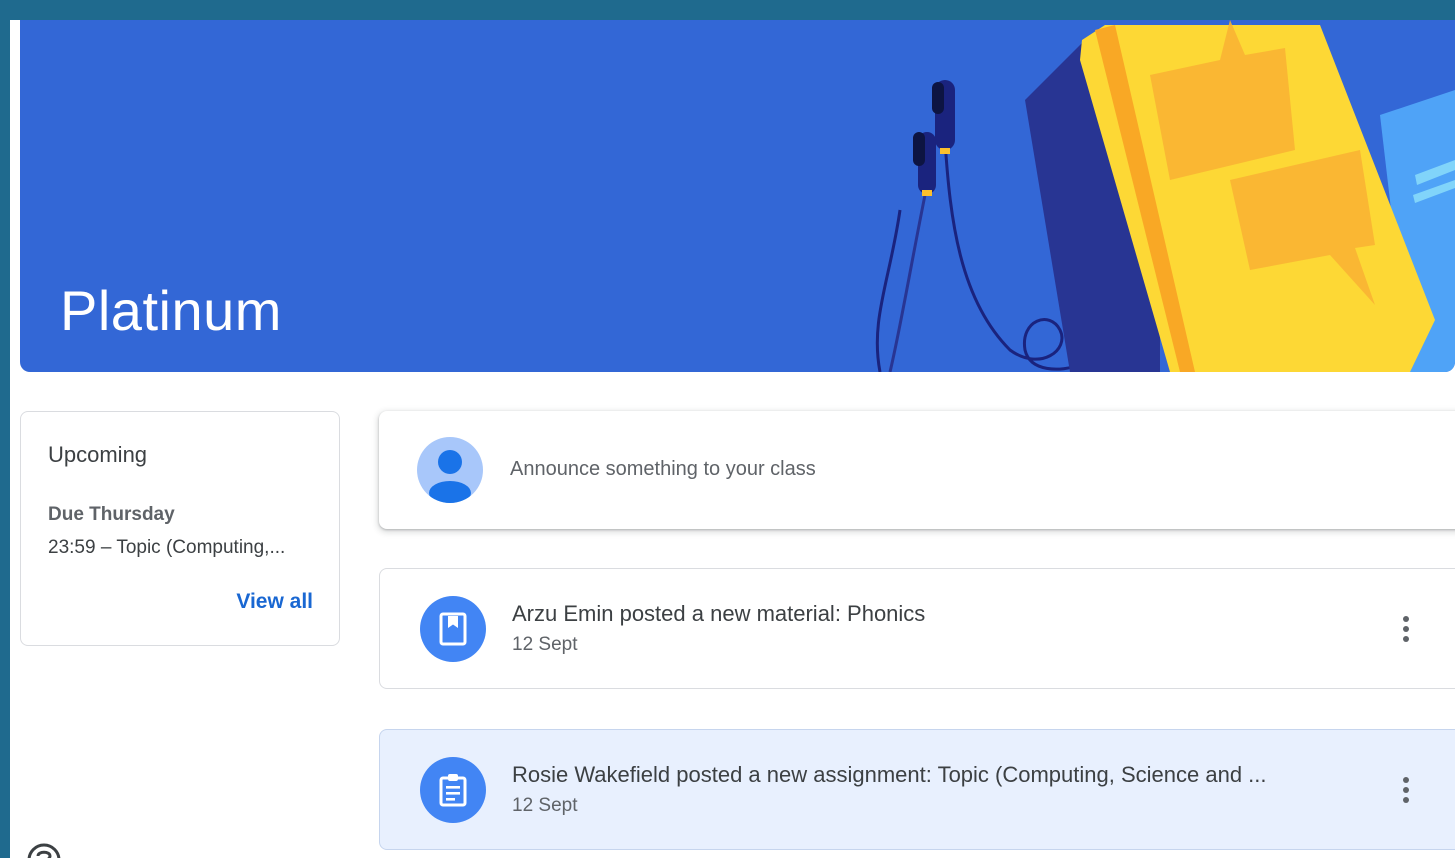 The image size is (1455, 858). What do you see at coordinates (718, 614) in the screenshot?
I see `post-title: Arzu Emin posted a new material: Phonics` at bounding box center [718, 614].